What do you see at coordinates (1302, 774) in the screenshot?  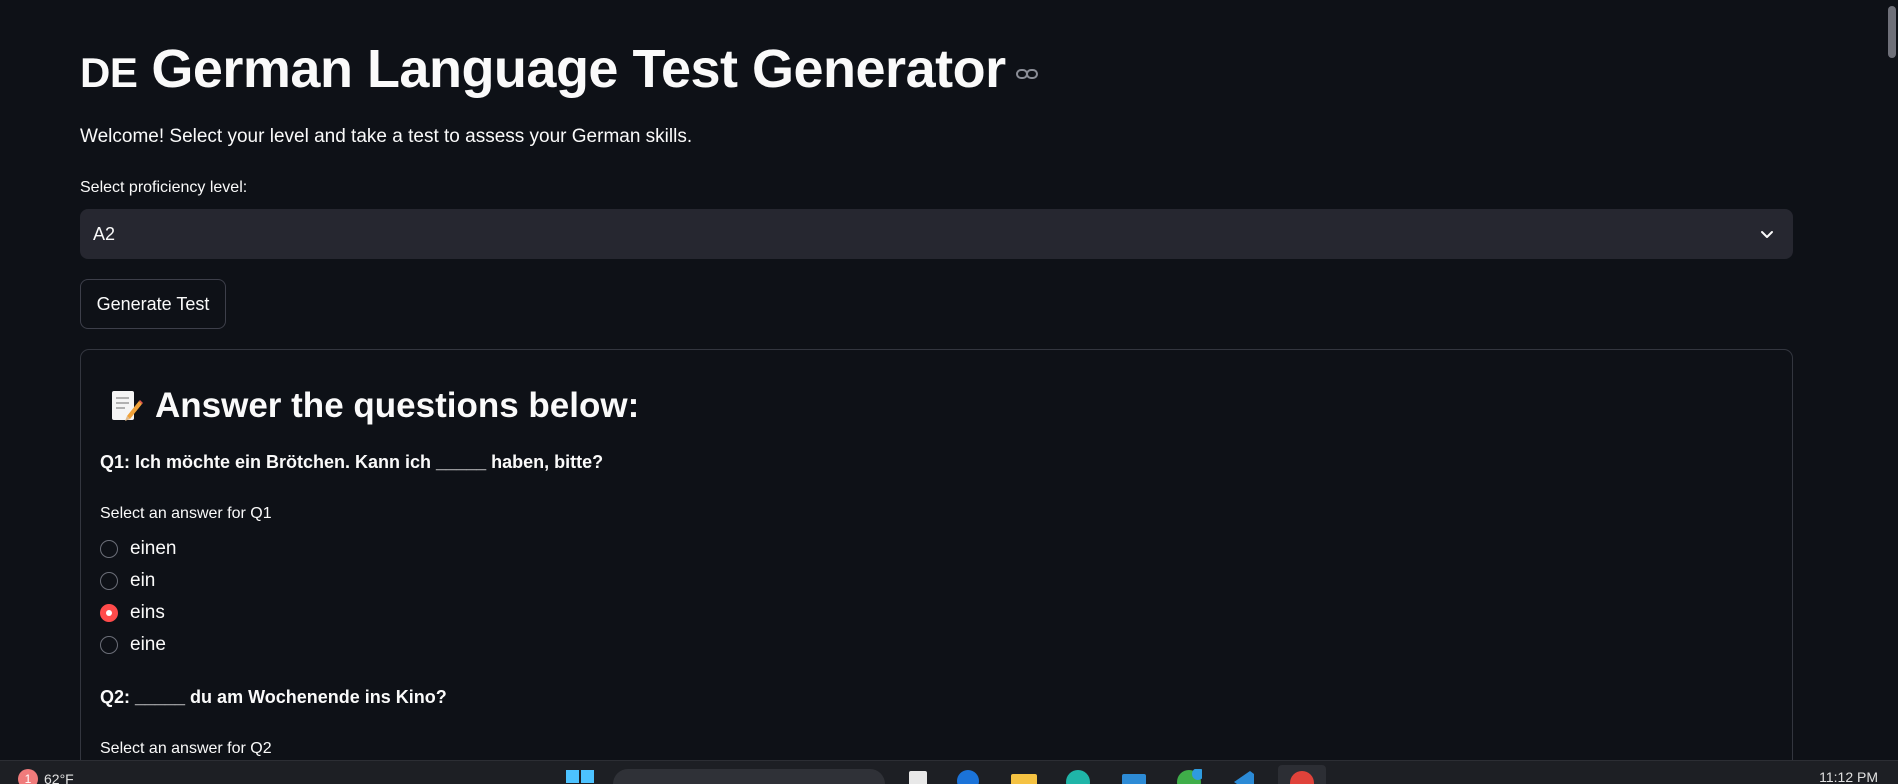 I see `active-app-icon` at bounding box center [1302, 774].